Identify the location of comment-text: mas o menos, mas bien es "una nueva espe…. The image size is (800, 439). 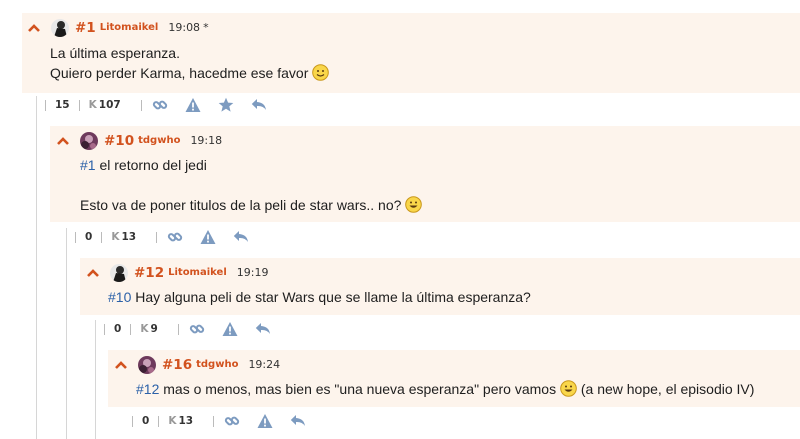
(360, 389).